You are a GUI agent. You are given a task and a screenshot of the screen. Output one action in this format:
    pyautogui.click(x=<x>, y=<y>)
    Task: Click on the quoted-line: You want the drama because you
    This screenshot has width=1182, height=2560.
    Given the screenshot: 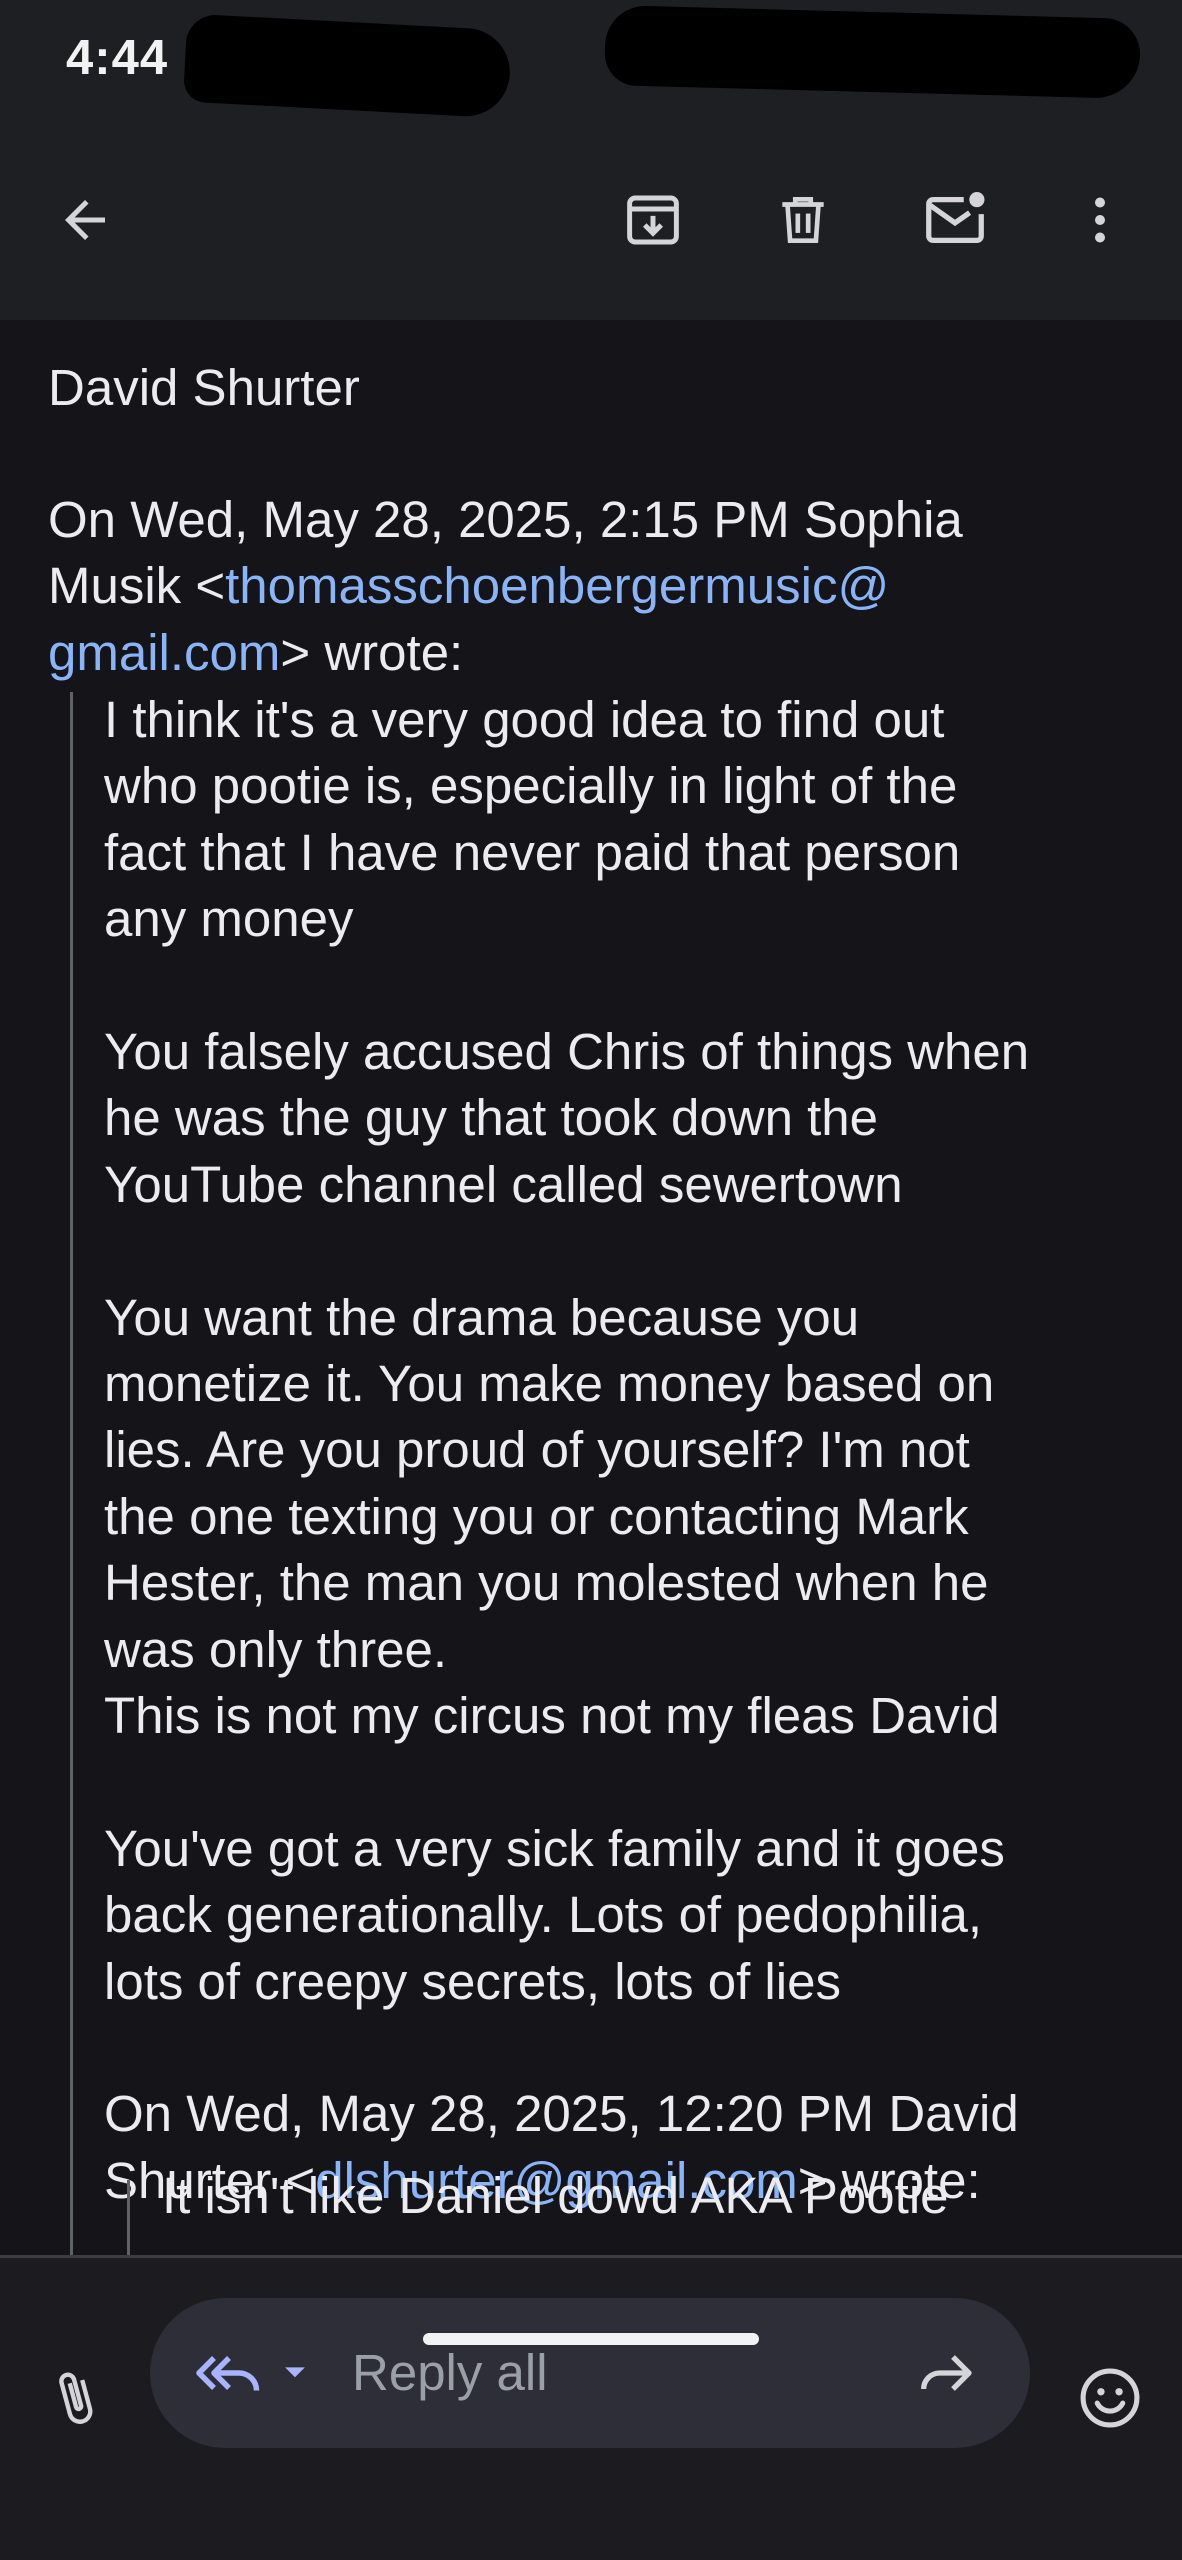 What is the action you would take?
    pyautogui.click(x=482, y=1317)
    